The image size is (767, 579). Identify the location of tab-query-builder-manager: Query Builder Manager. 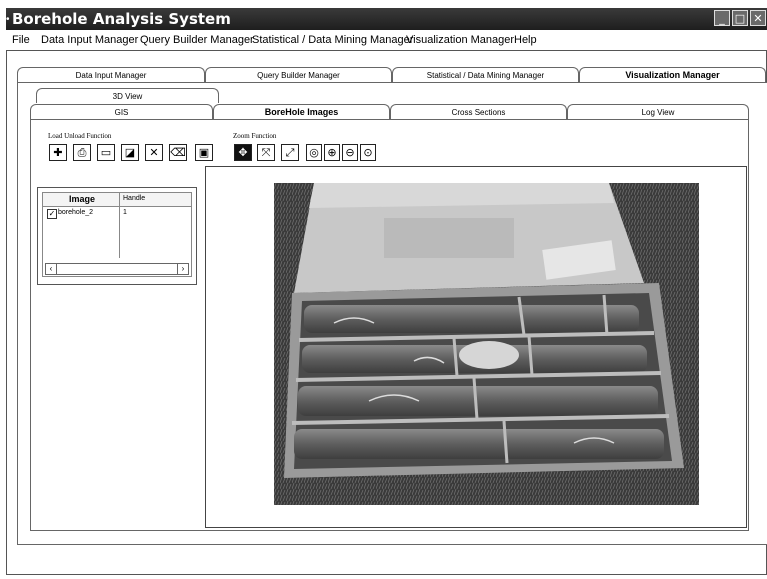
(298, 74).